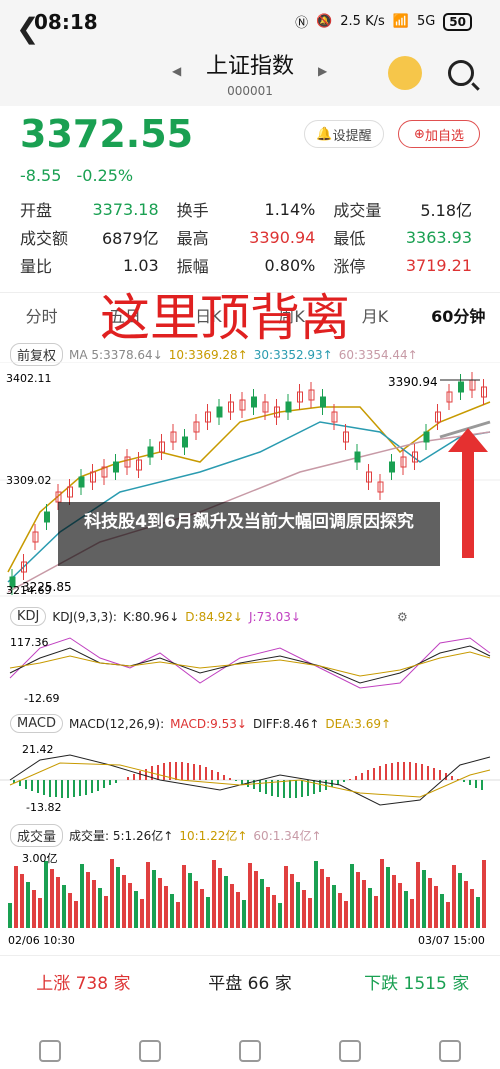 The image size is (500, 1069). I want to click on date-start: 02/06 10:30, so click(41, 940).